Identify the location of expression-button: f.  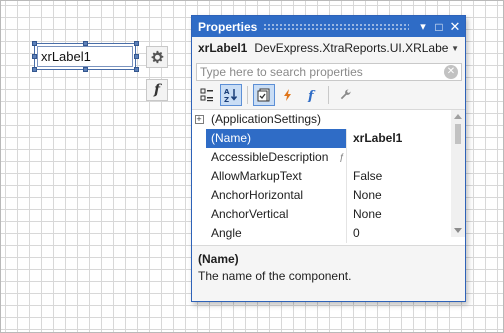
(157, 90).